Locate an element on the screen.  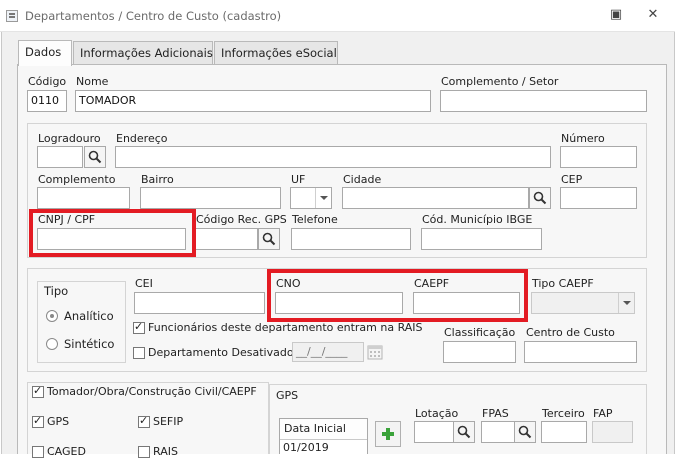
classificacao-label: Classificação is located at coordinates (480, 332).